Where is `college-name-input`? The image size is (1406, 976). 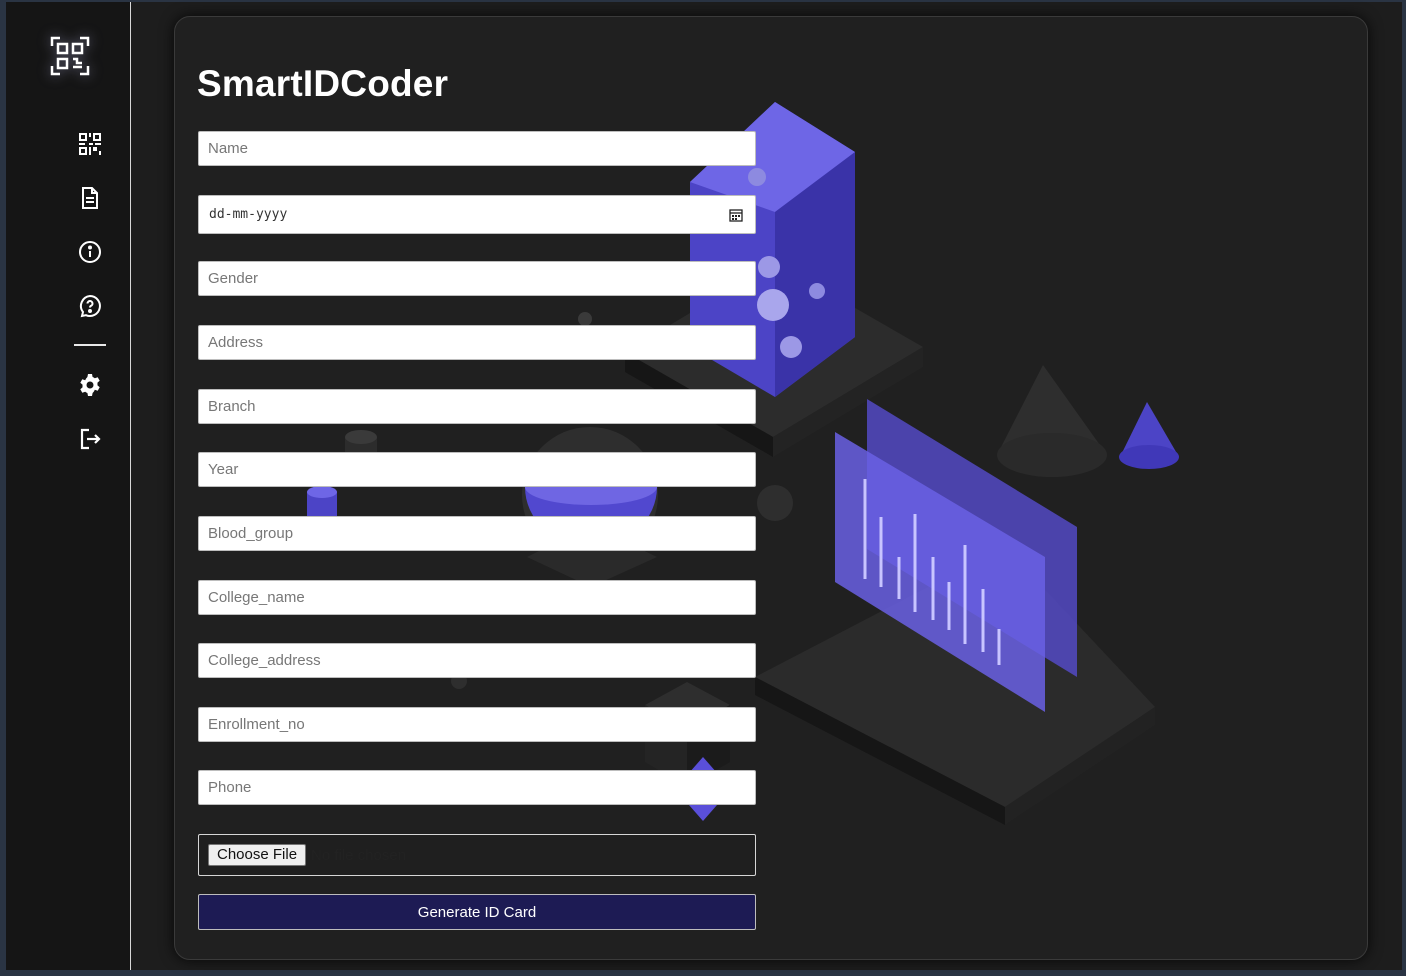
college-name-input is located at coordinates (477, 597).